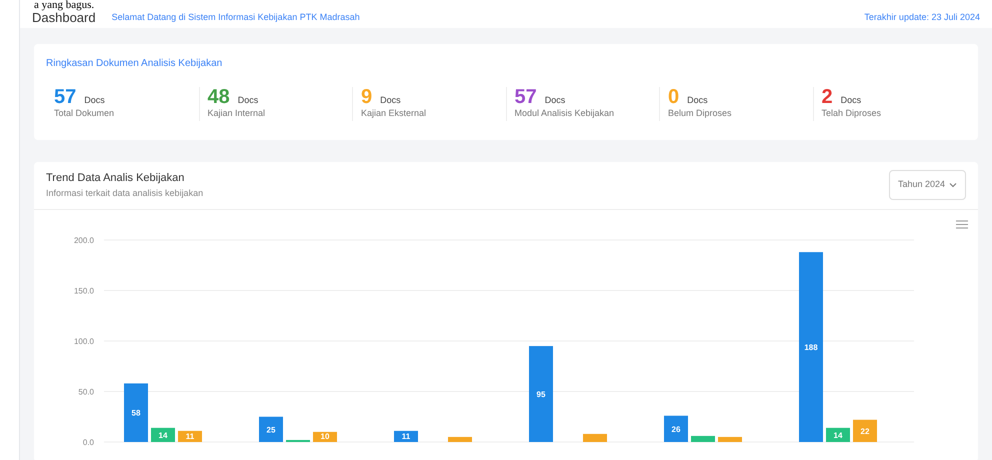 Image resolution: width=992 pixels, height=460 pixels. I want to click on bar-label: 95, so click(541, 394).